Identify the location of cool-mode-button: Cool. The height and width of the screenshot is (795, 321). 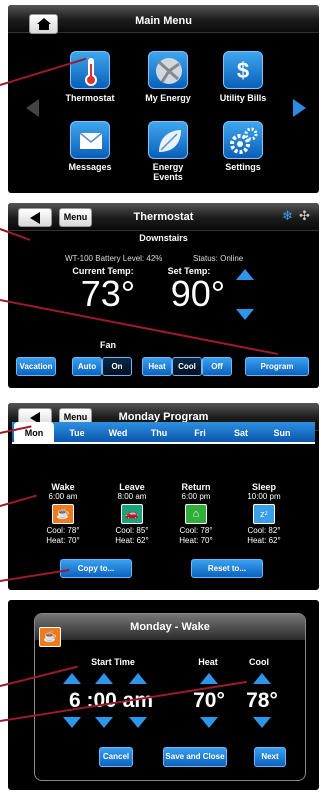
(187, 366).